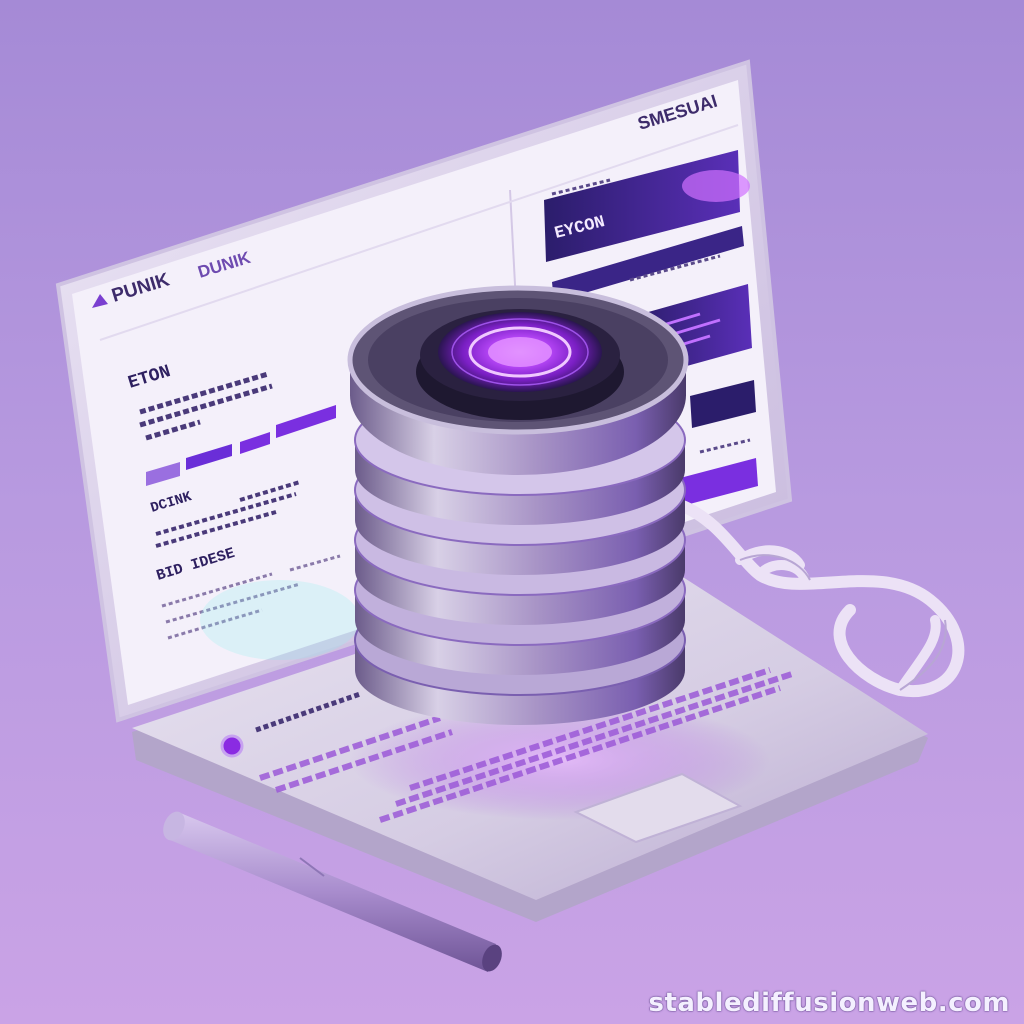 The height and width of the screenshot is (1024, 1024). I want to click on disk-top-cap, so click(518, 380).